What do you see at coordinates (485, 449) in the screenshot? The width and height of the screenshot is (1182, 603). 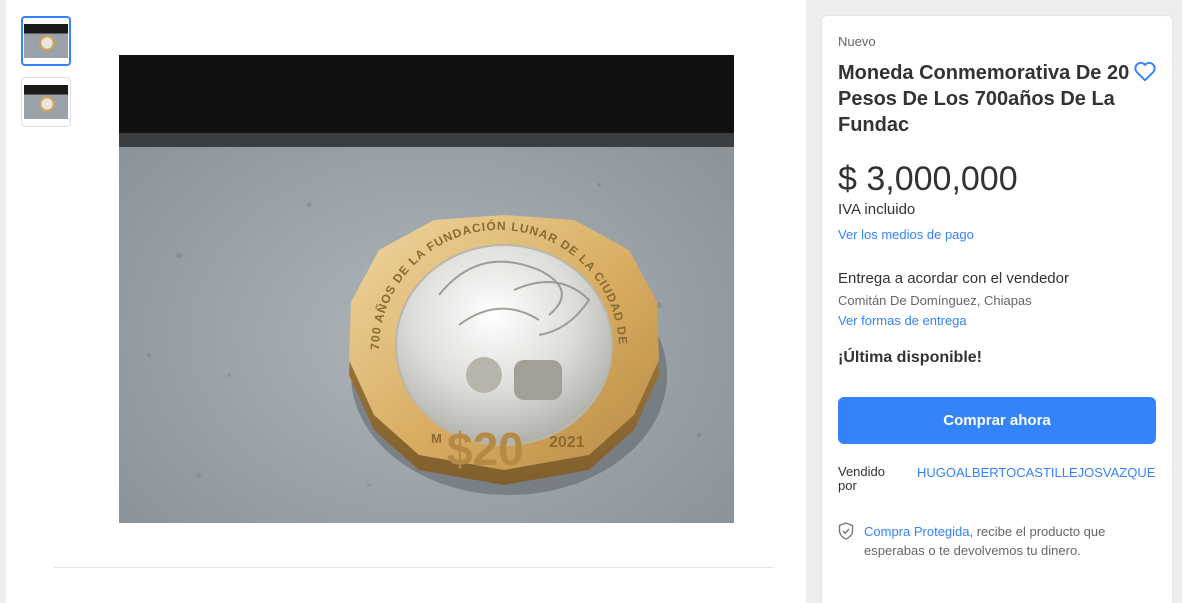 I see `coin-value: $20` at bounding box center [485, 449].